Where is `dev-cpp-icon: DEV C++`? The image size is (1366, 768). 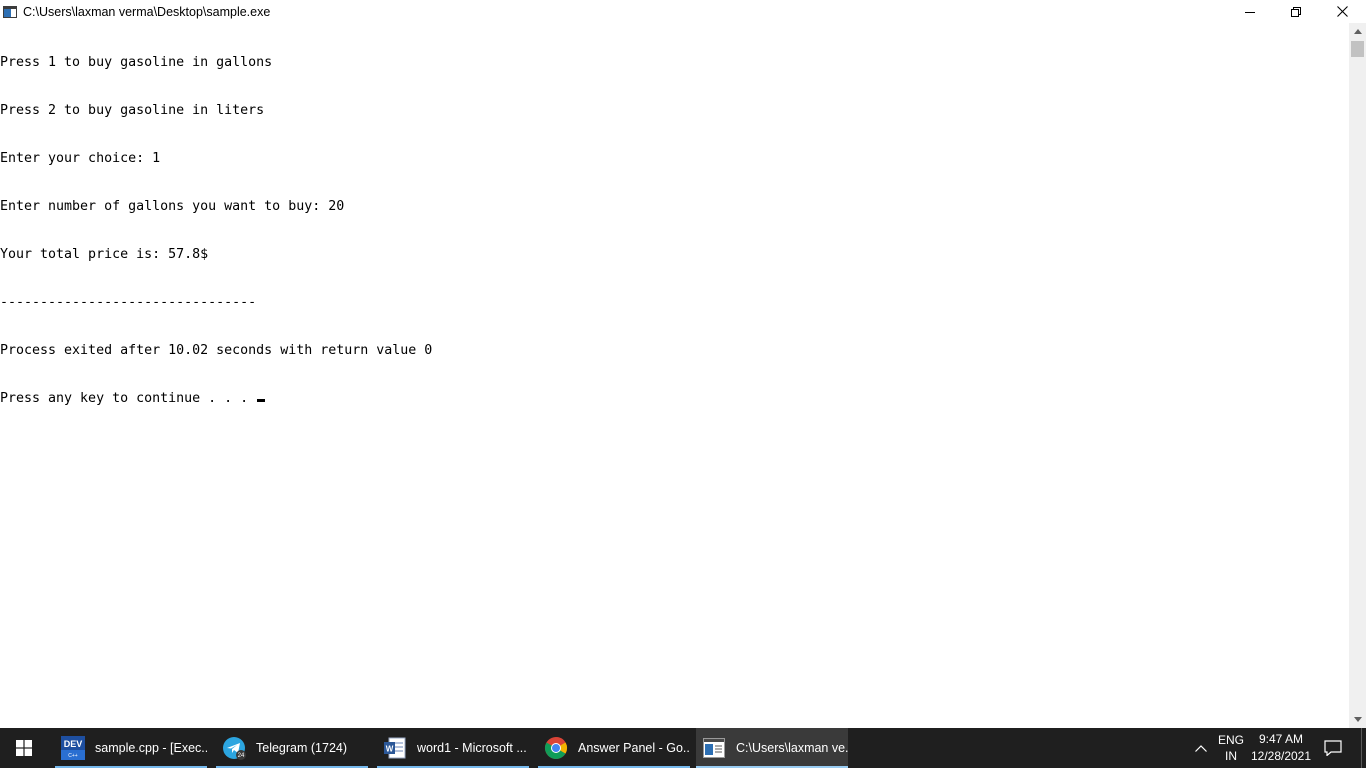 dev-cpp-icon: DEV C++ is located at coordinates (73, 748).